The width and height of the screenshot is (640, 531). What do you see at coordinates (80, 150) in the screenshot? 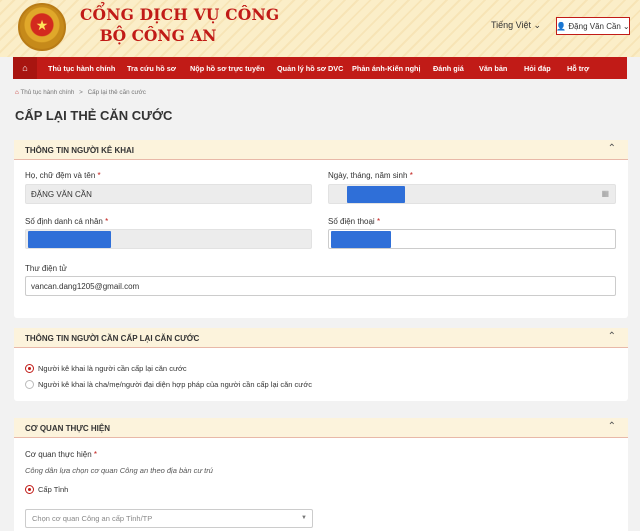
I see `declarant-heading: THÔNG TIN NGƯỜI KÊ KHAI` at bounding box center [80, 150].